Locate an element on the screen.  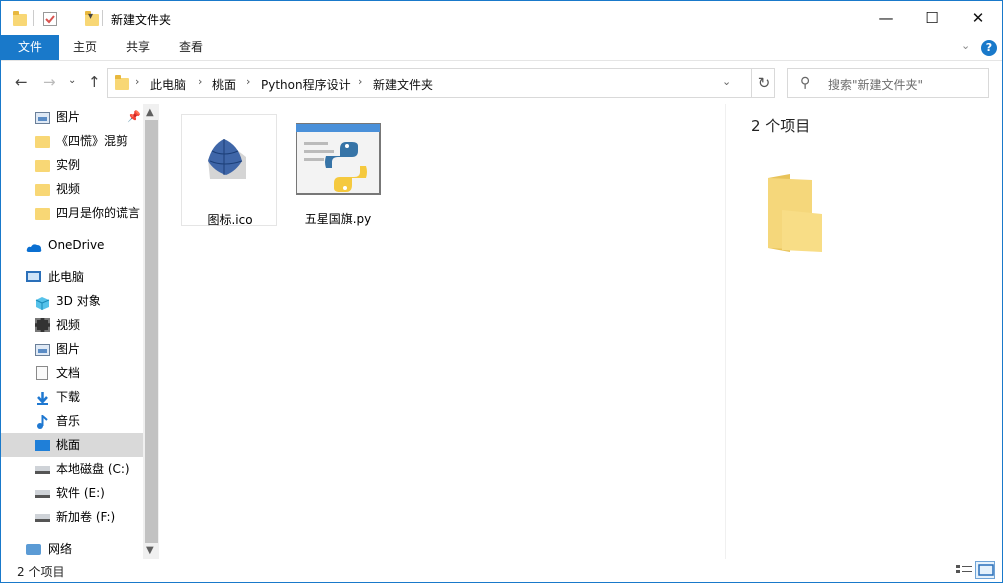
nav-item-folder: 实例 is located at coordinates (72, 165).